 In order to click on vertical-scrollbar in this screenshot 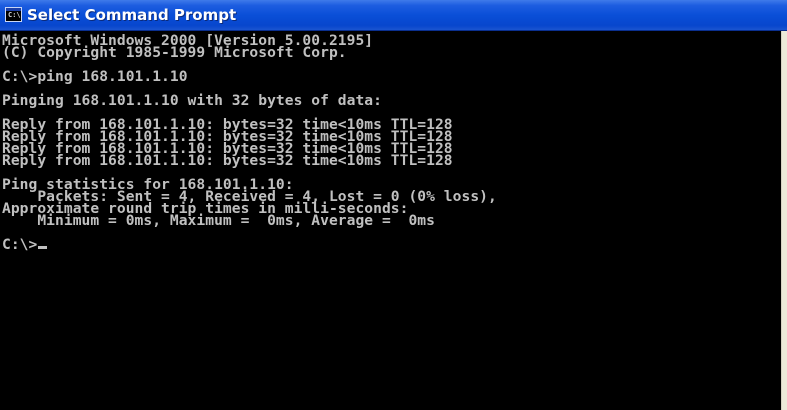, I will do `click(784, 220)`.